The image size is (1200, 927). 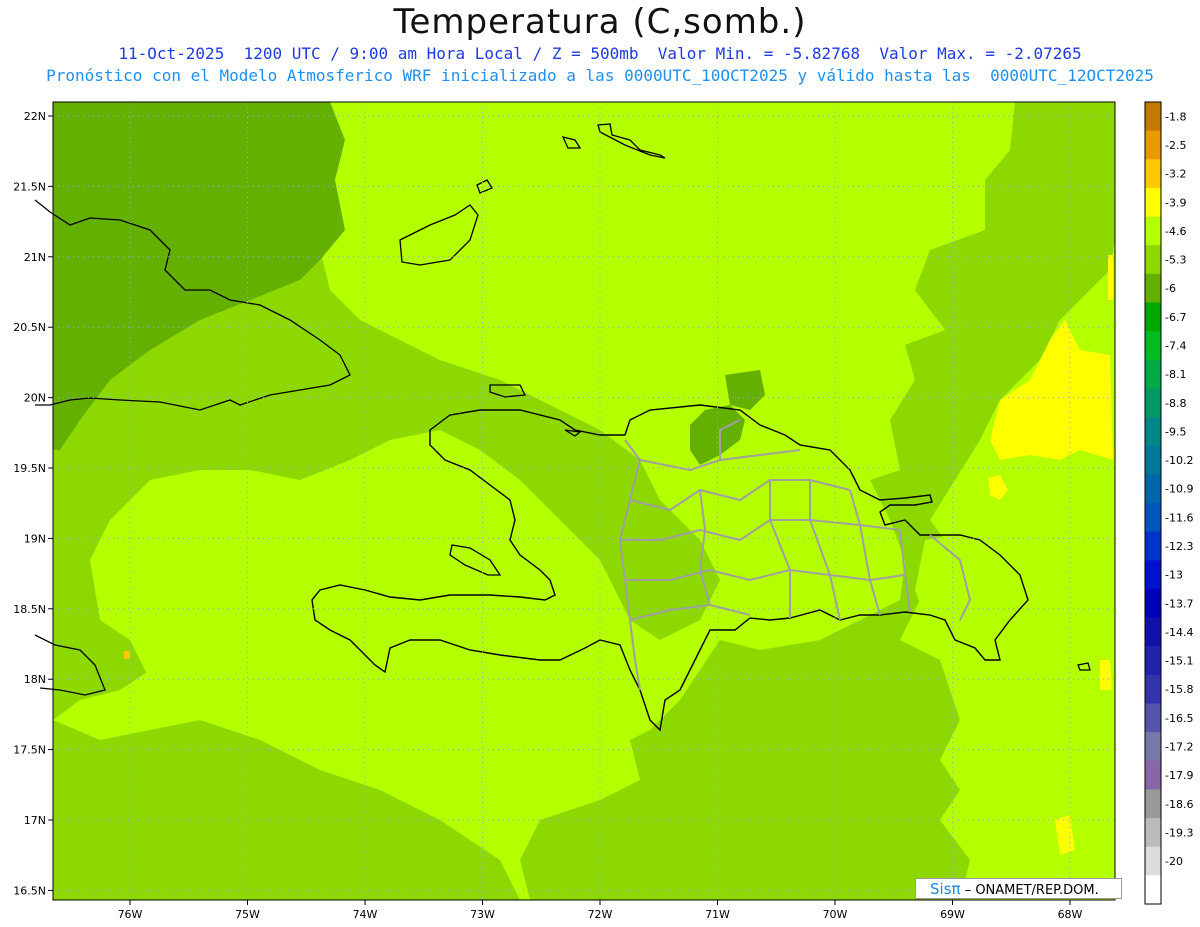 I want to click on lat-label: 17N, so click(x=35, y=820).